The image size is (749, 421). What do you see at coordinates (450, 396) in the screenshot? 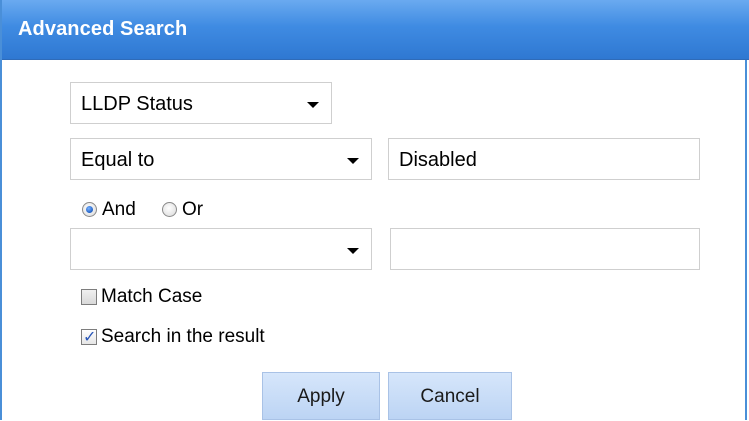
I see `cancel-button: Cancel` at bounding box center [450, 396].